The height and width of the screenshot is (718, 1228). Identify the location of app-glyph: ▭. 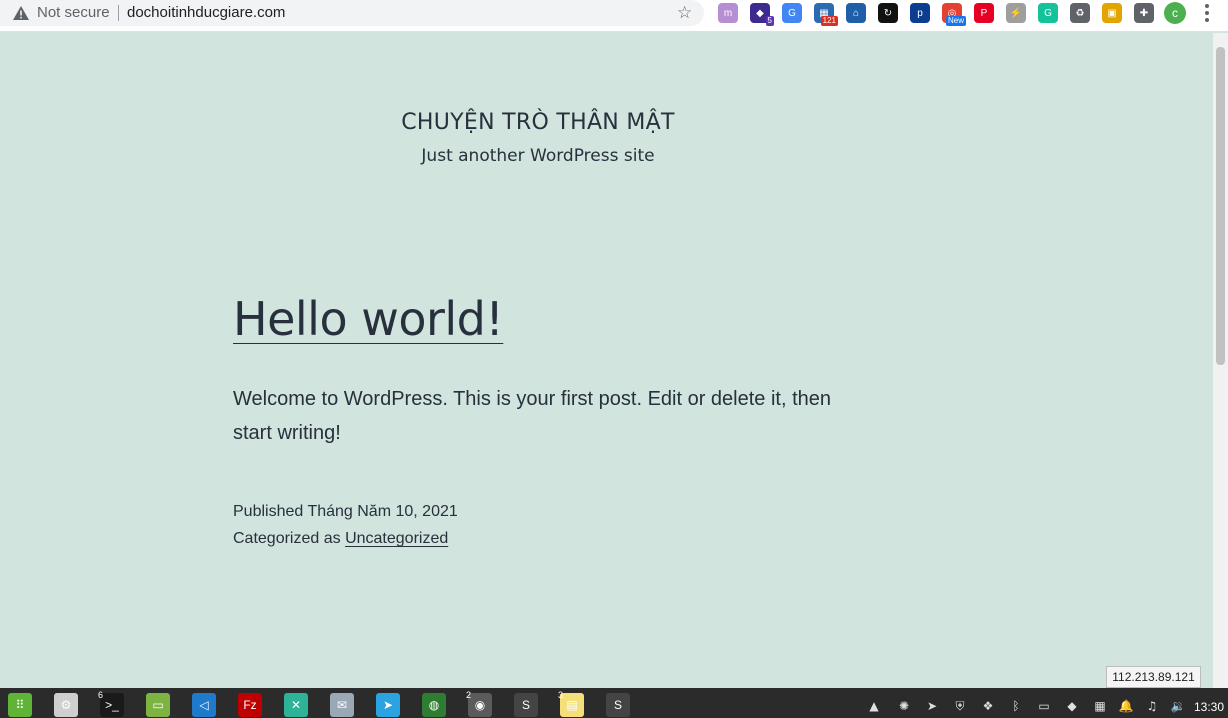
(158, 705).